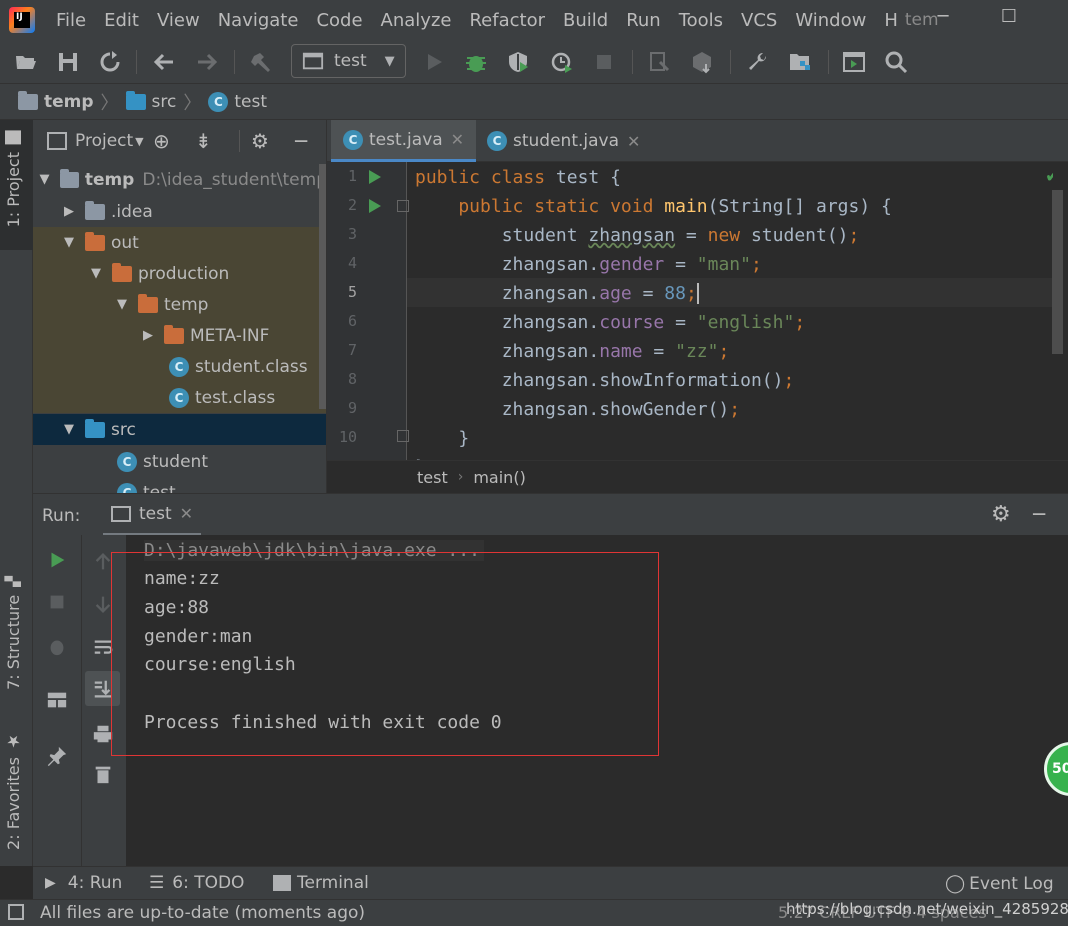  Describe the element at coordinates (237, 101) in the screenshot. I see `breadcrumb-item-test: C test` at that location.